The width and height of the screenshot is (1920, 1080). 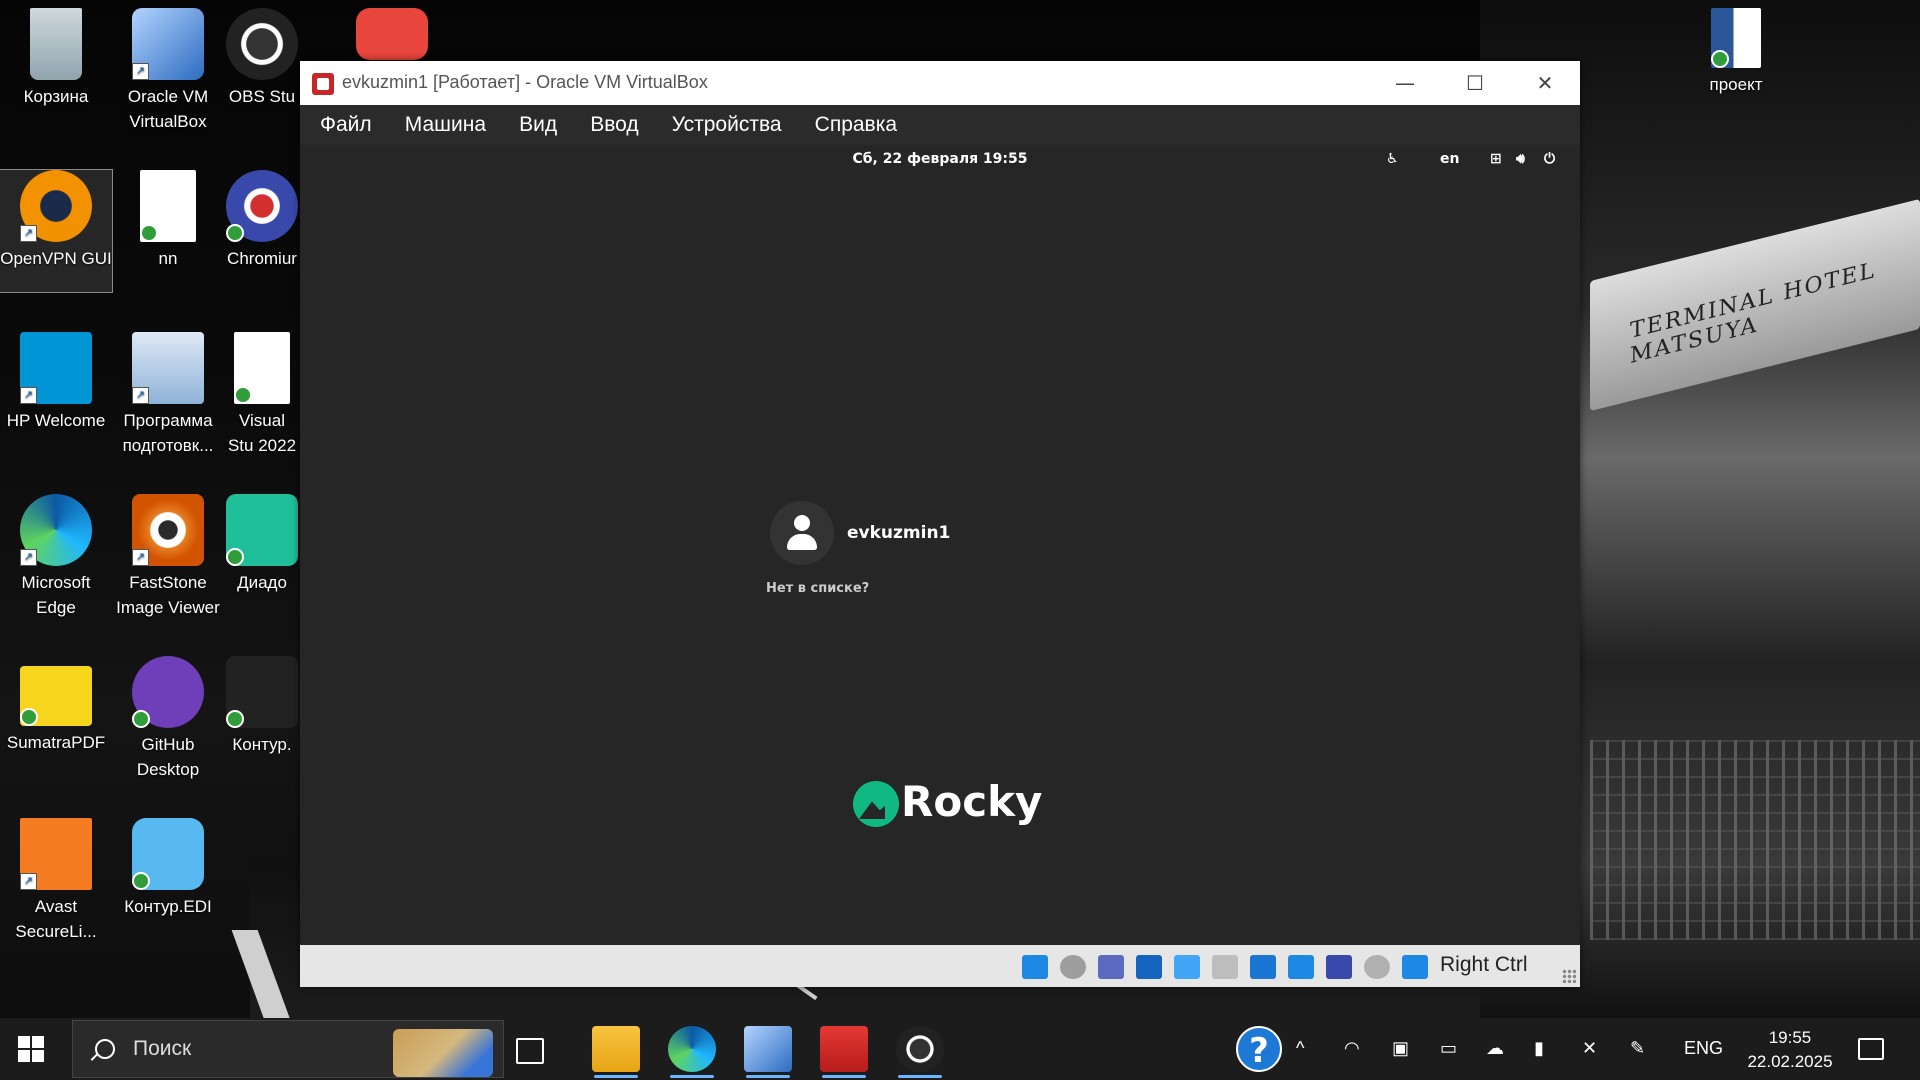 What do you see at coordinates (288, 1049) in the screenshot?
I see `taskbar-search: Поиск` at bounding box center [288, 1049].